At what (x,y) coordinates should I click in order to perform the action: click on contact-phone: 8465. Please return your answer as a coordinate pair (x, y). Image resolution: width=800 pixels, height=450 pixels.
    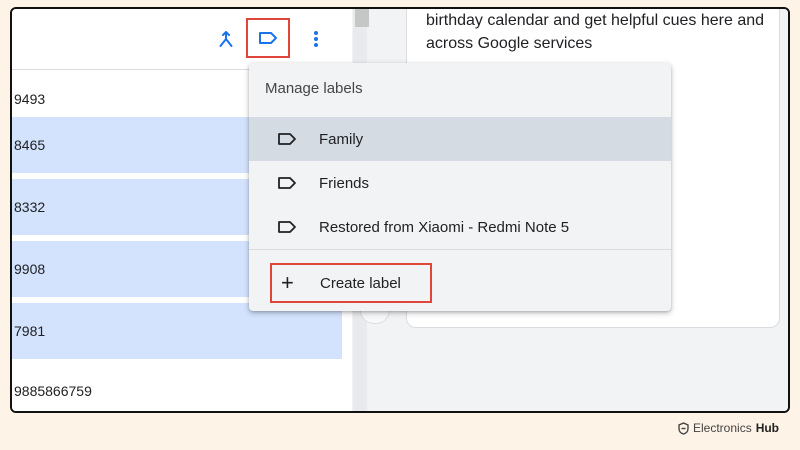
    Looking at the image, I should click on (30, 145).